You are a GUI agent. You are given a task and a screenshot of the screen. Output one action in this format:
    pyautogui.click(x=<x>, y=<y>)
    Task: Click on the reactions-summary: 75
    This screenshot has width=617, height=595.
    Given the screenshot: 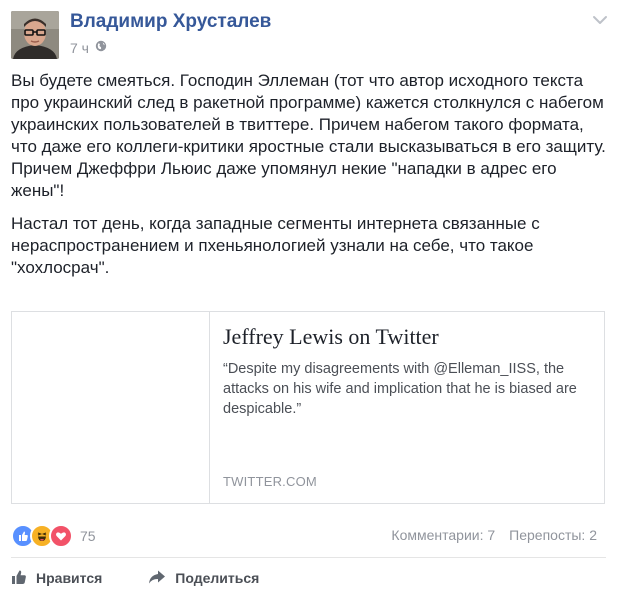 What is the action you would take?
    pyautogui.click(x=53, y=536)
    